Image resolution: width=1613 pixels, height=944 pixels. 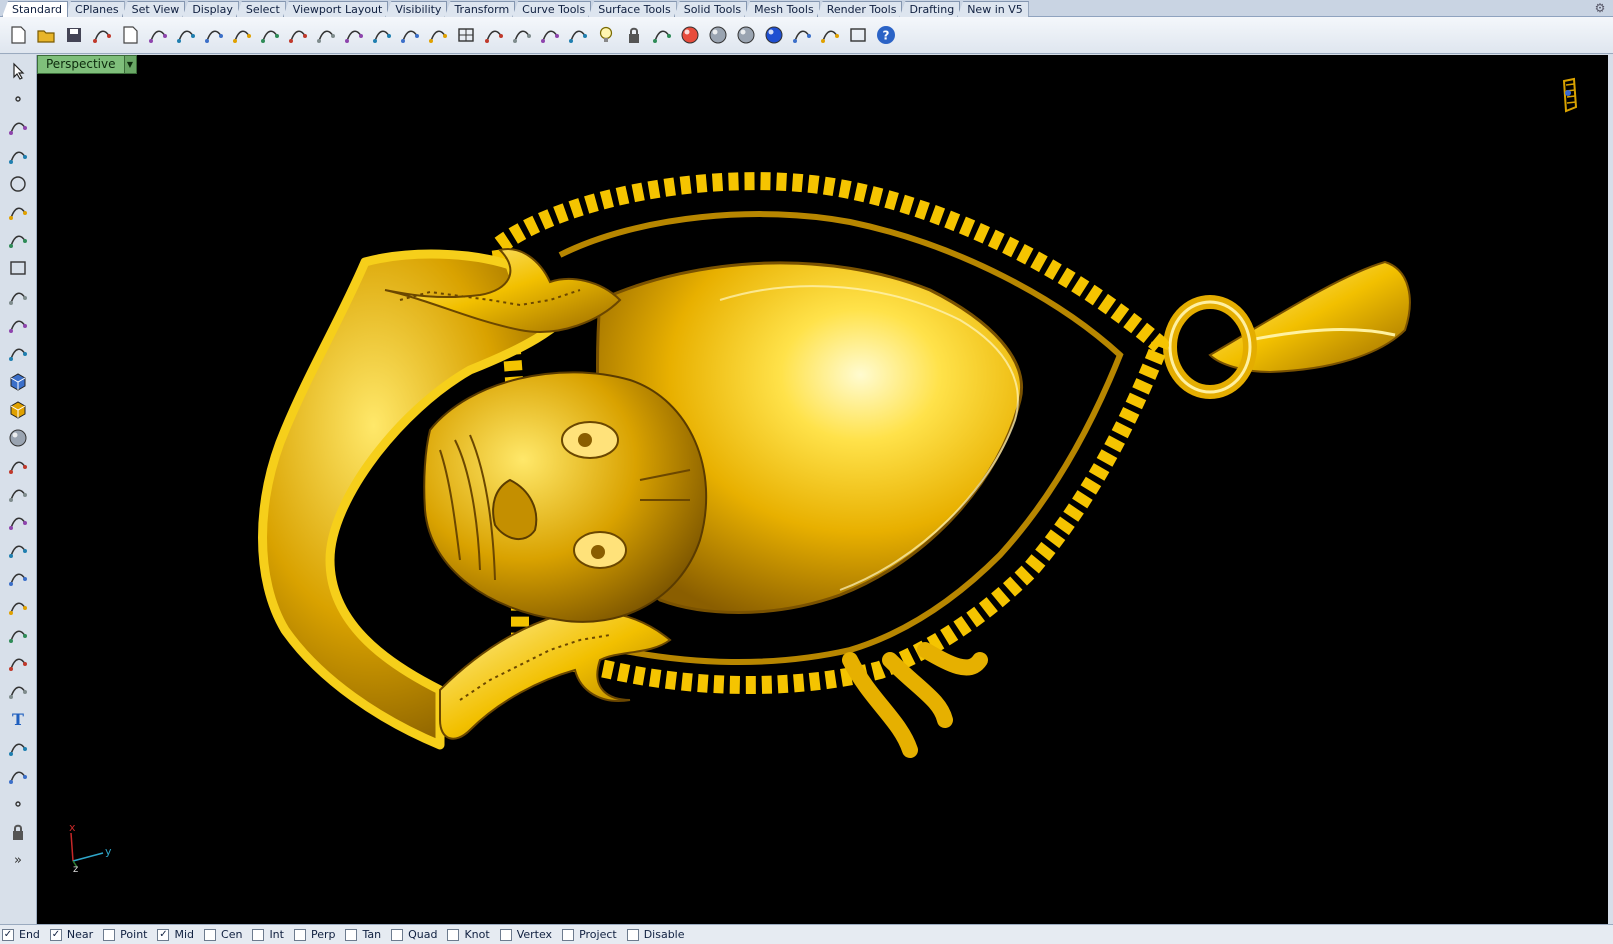 I want to click on rotate-icon, so click(x=438, y=35).